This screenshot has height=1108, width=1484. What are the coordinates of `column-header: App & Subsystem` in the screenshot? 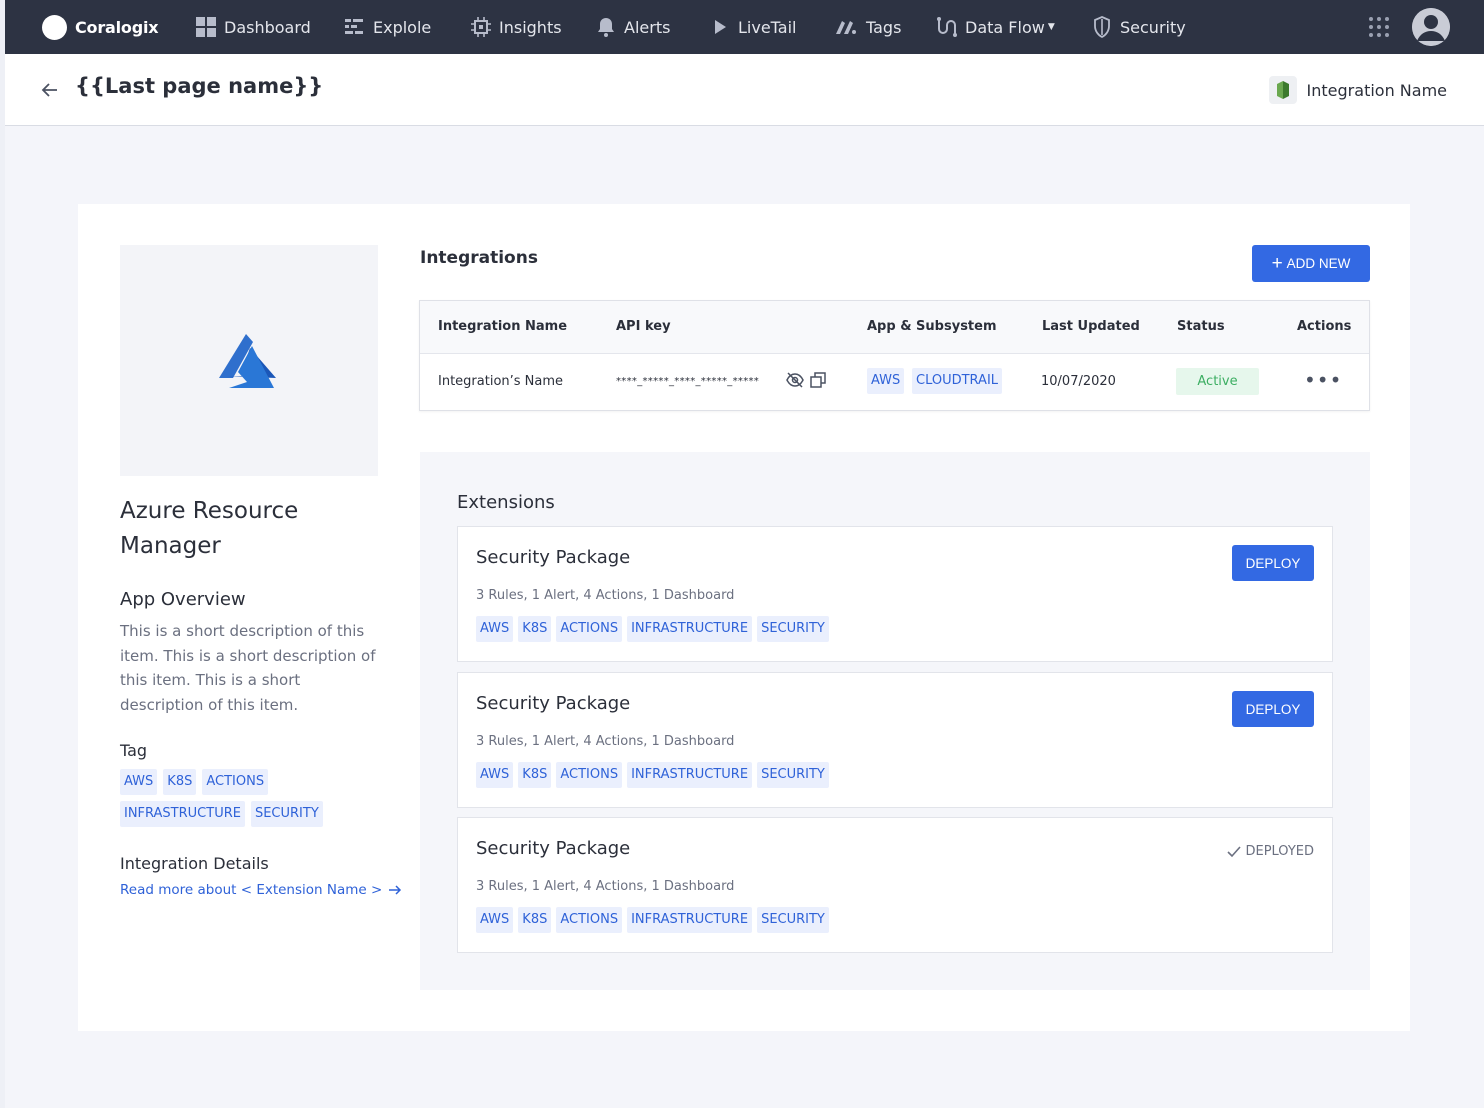 It's located at (932, 326).